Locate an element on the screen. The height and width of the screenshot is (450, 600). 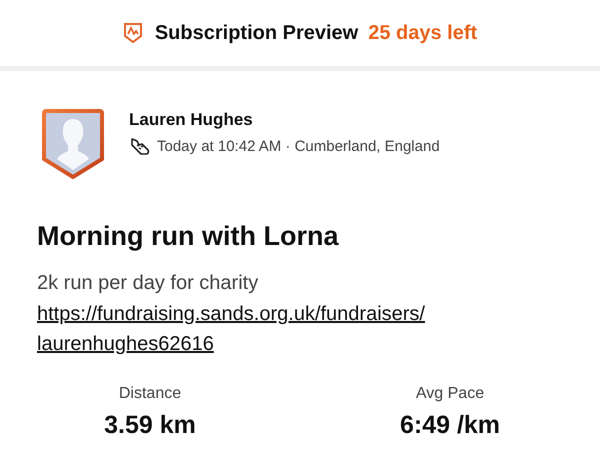
banner-title: Subscription Preview is located at coordinates (256, 33).